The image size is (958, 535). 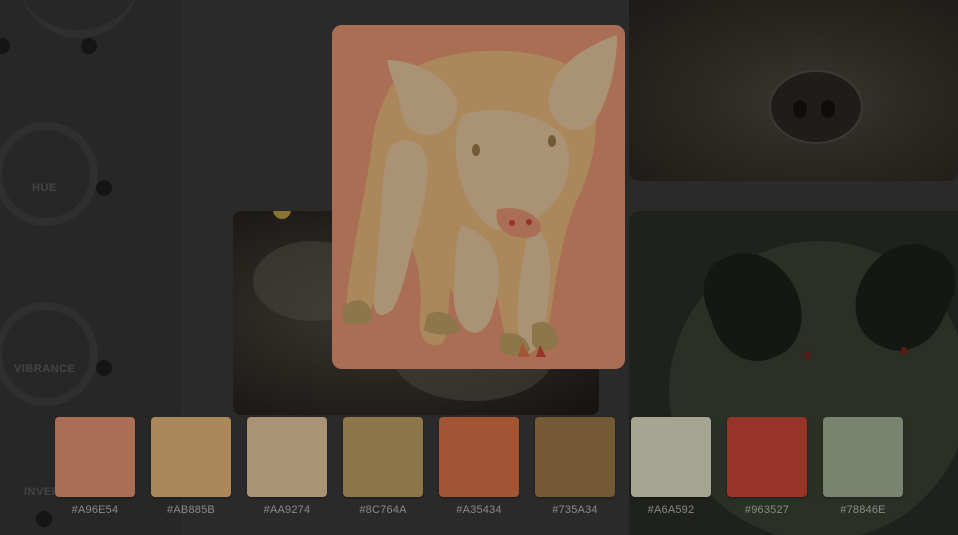 I want to click on pig-eye-left, so click(x=807, y=355).